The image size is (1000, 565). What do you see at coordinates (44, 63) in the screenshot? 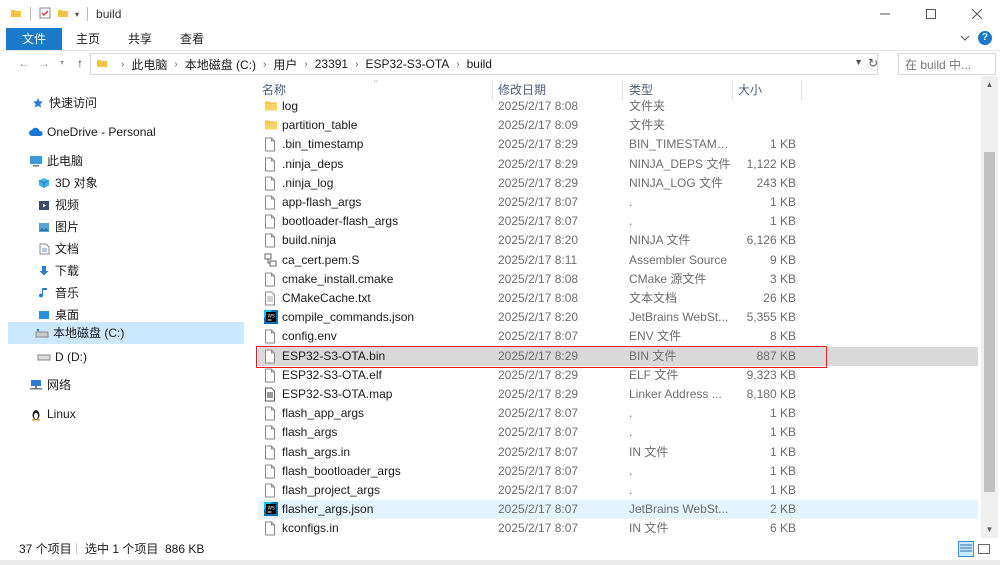
I see `forward-button: →` at bounding box center [44, 63].